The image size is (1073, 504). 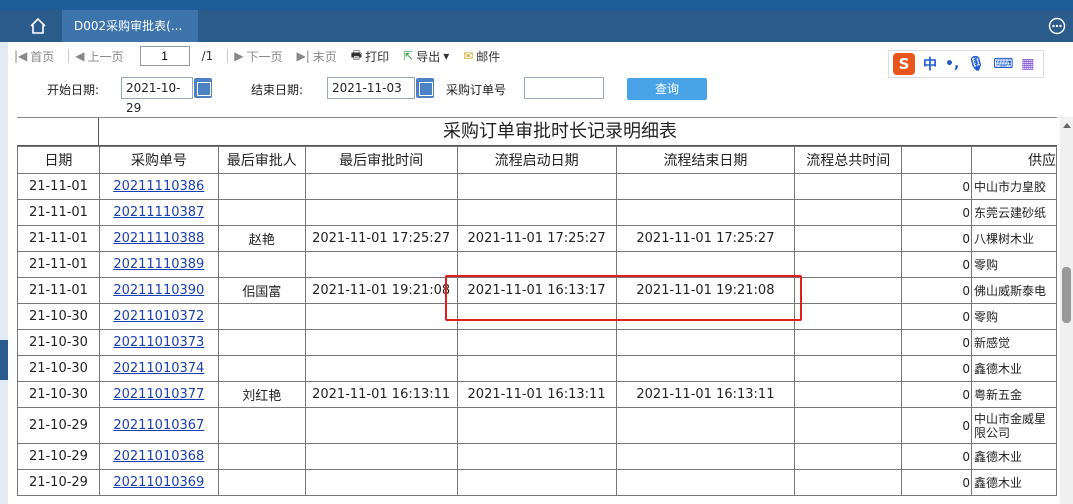 I want to click on chevron-down-icon: ▾, so click(x=446, y=56).